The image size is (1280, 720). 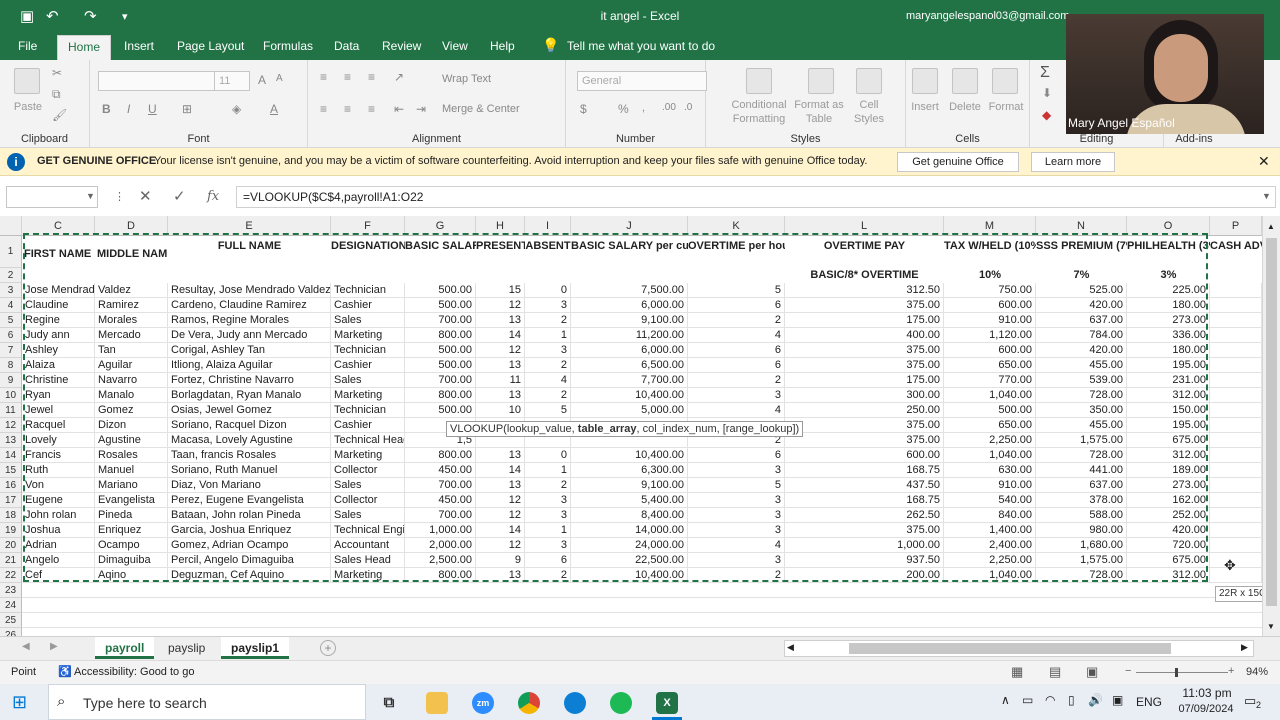 What do you see at coordinates (11, 455) in the screenshot?
I see `row-header: 14` at bounding box center [11, 455].